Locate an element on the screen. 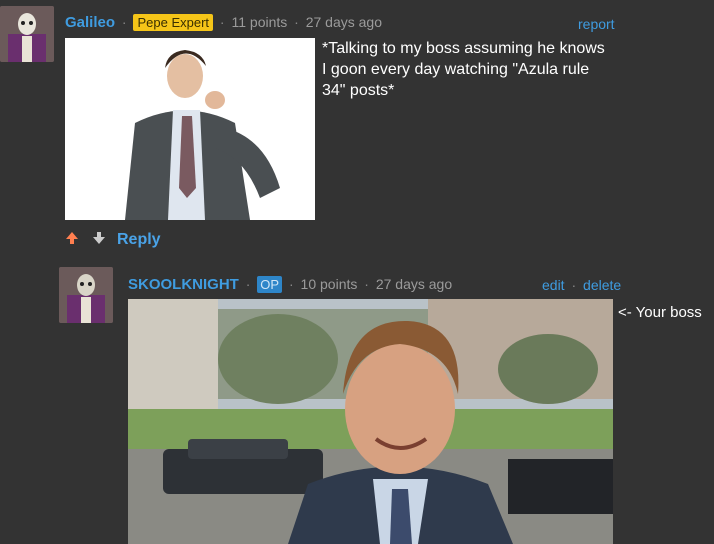 This screenshot has width=714, height=544. man-in-suit-photo is located at coordinates (190, 129).